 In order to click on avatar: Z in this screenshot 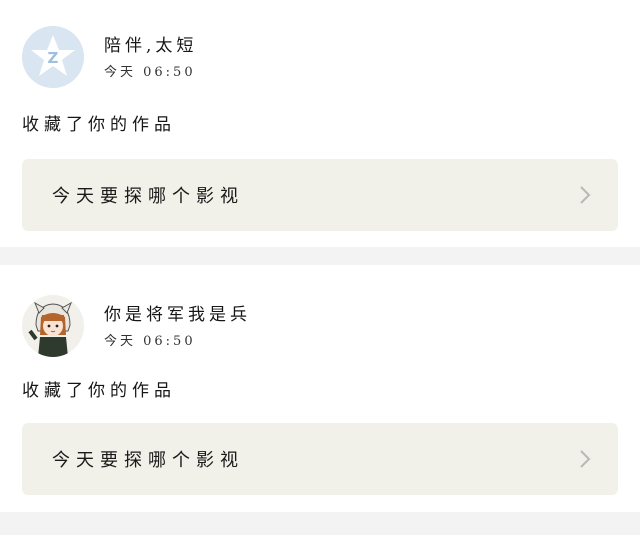, I will do `click(53, 57)`.